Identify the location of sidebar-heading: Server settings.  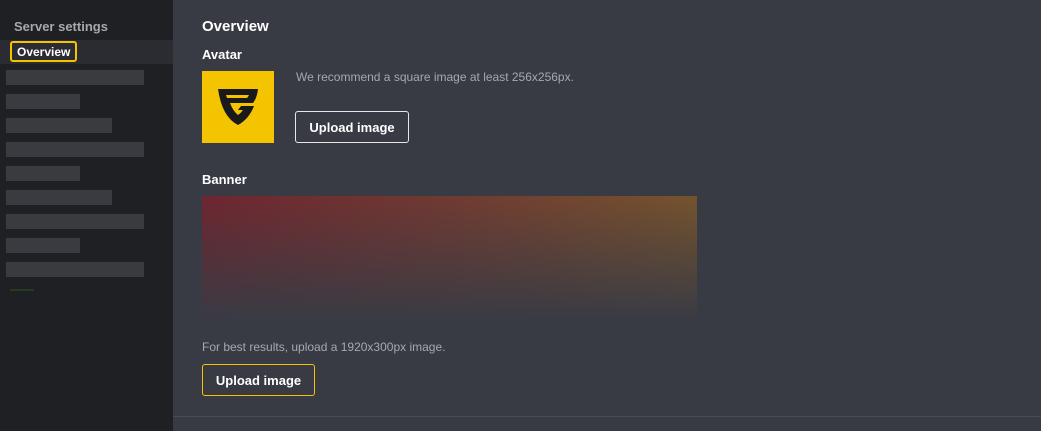
(61, 26).